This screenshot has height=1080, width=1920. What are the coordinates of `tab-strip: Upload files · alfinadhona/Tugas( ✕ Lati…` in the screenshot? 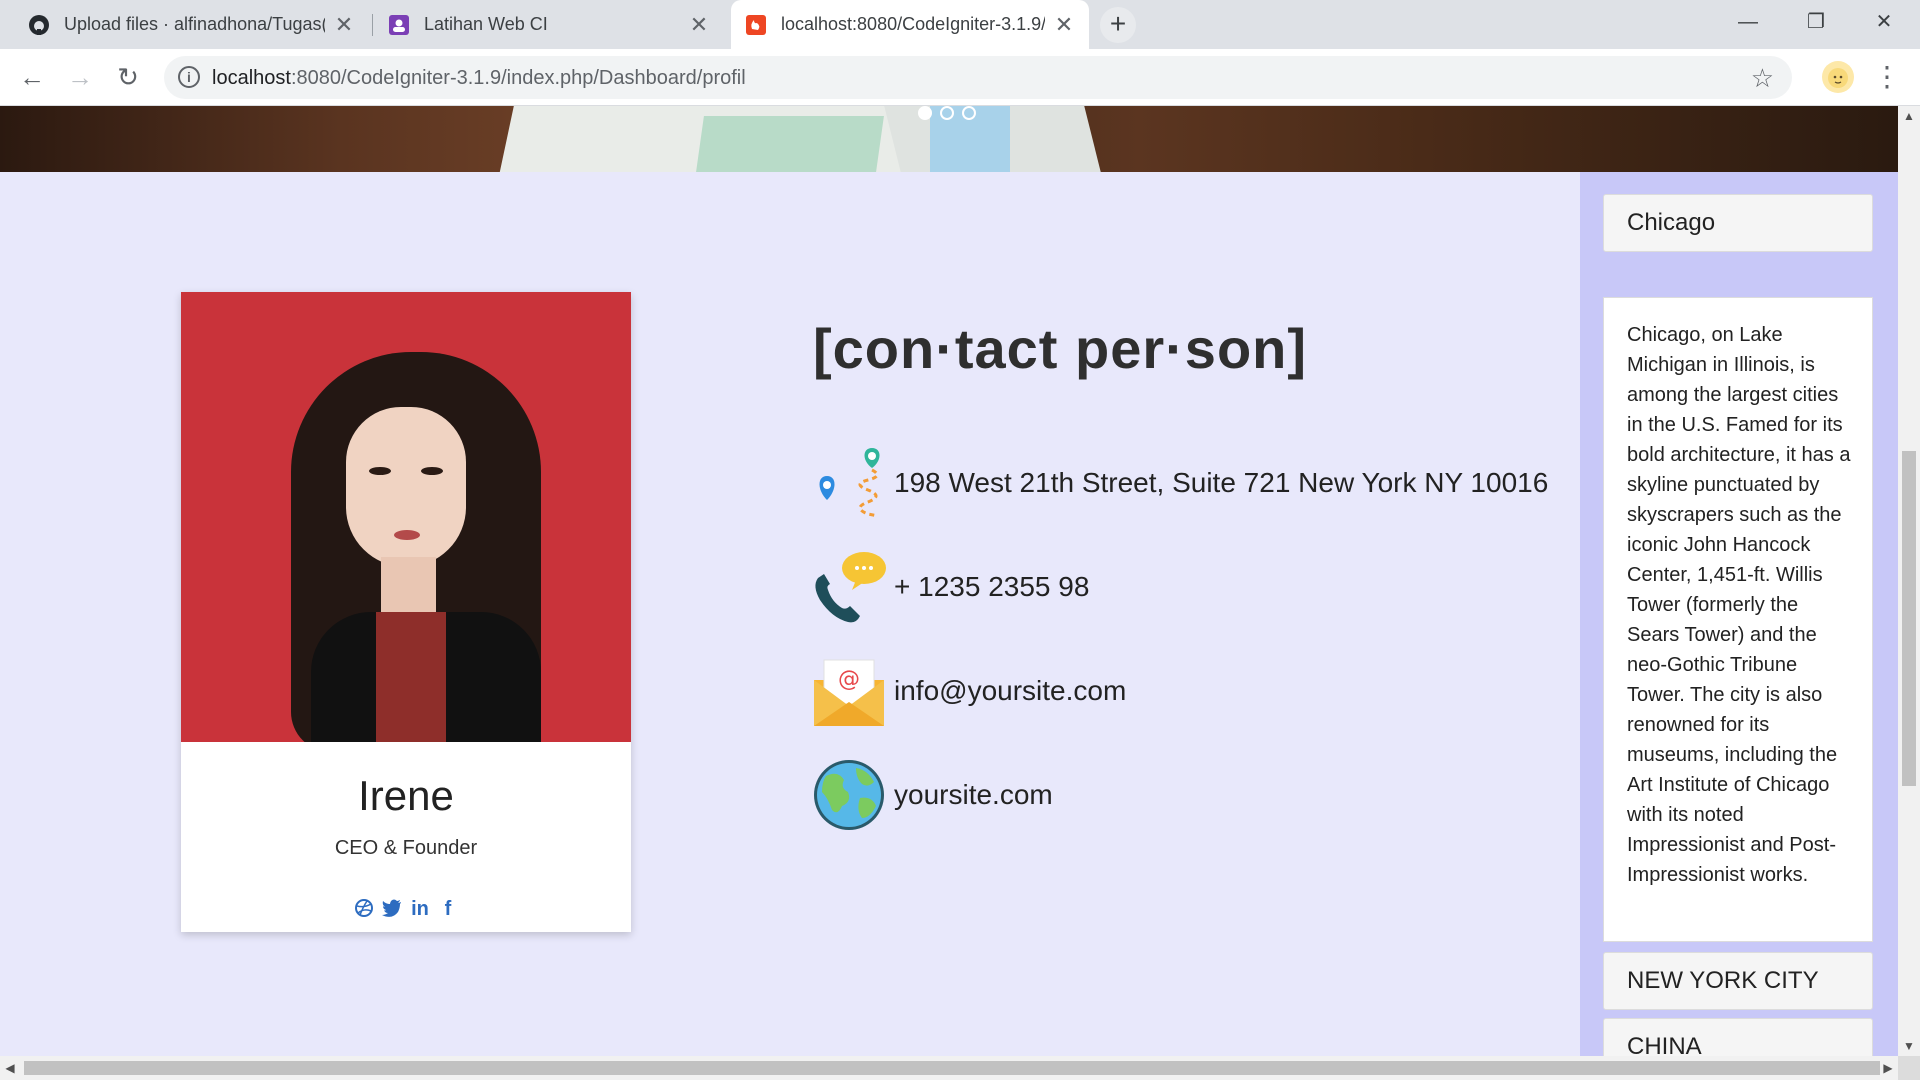 It's located at (960, 24).